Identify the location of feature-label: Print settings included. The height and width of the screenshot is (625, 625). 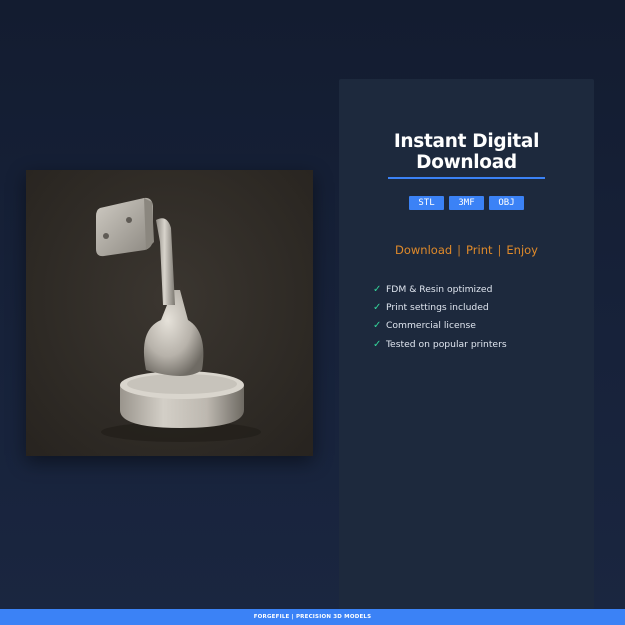
(437, 307).